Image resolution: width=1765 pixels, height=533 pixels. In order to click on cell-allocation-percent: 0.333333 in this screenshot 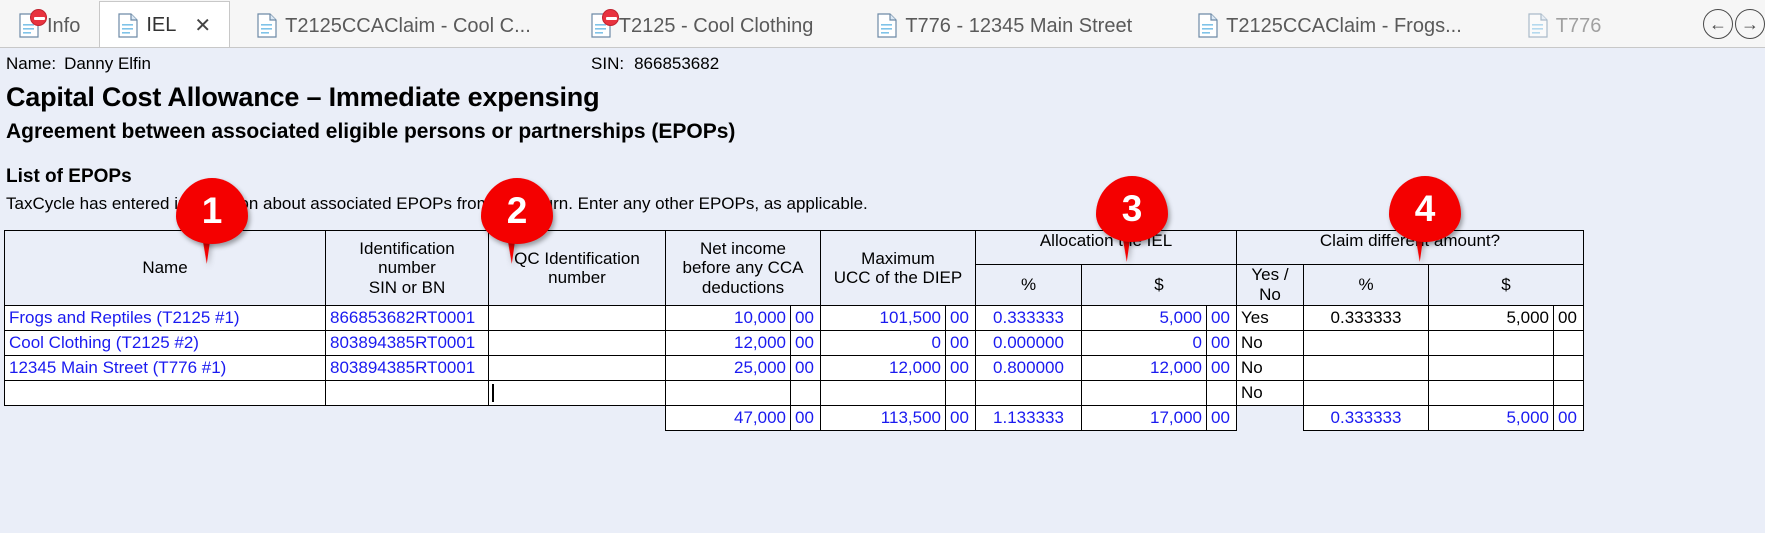, I will do `click(1028, 318)`.